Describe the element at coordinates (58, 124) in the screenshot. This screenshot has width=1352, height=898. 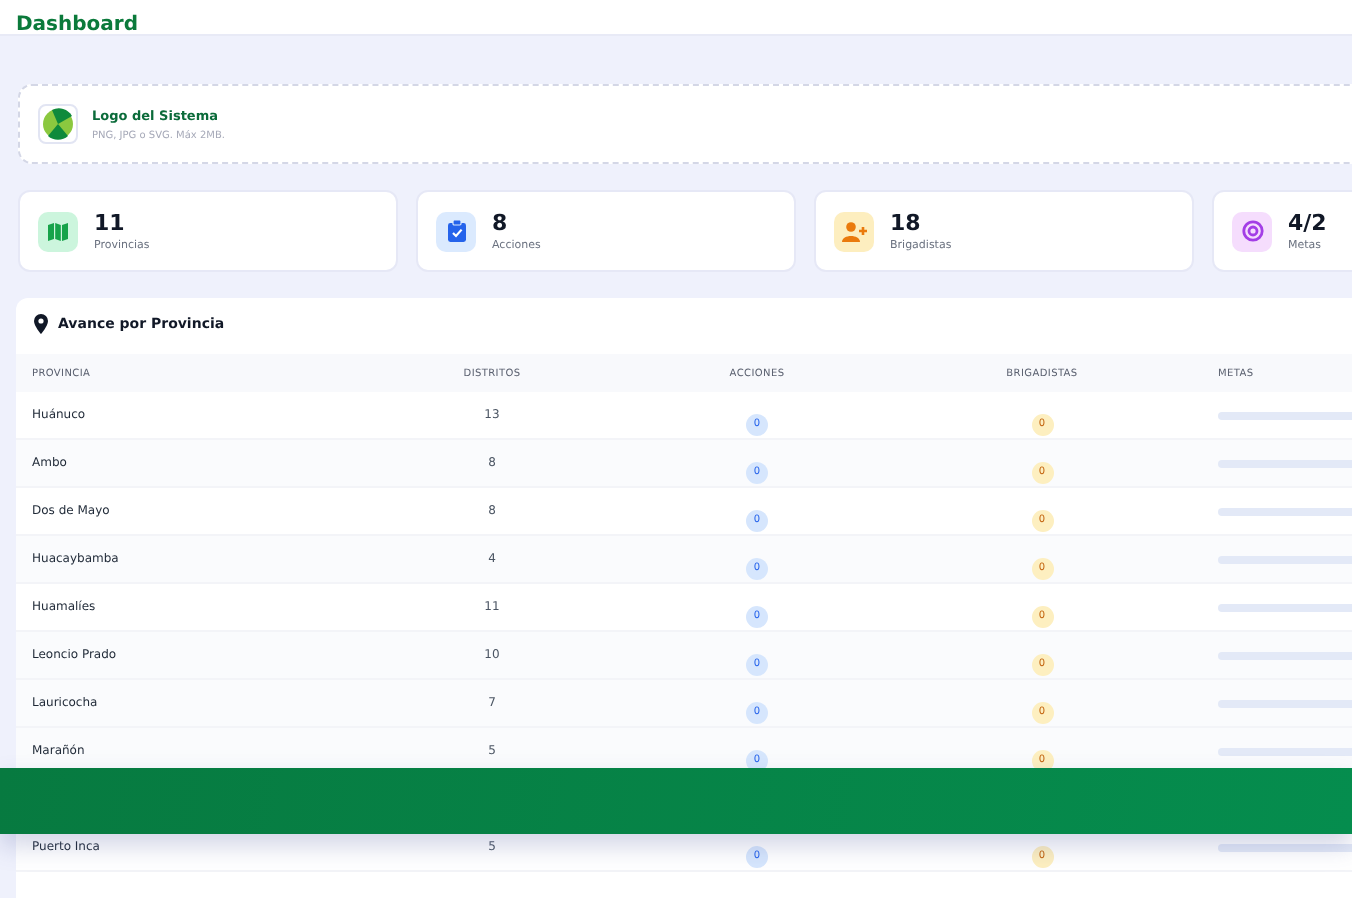
I see `logo-icon` at that location.